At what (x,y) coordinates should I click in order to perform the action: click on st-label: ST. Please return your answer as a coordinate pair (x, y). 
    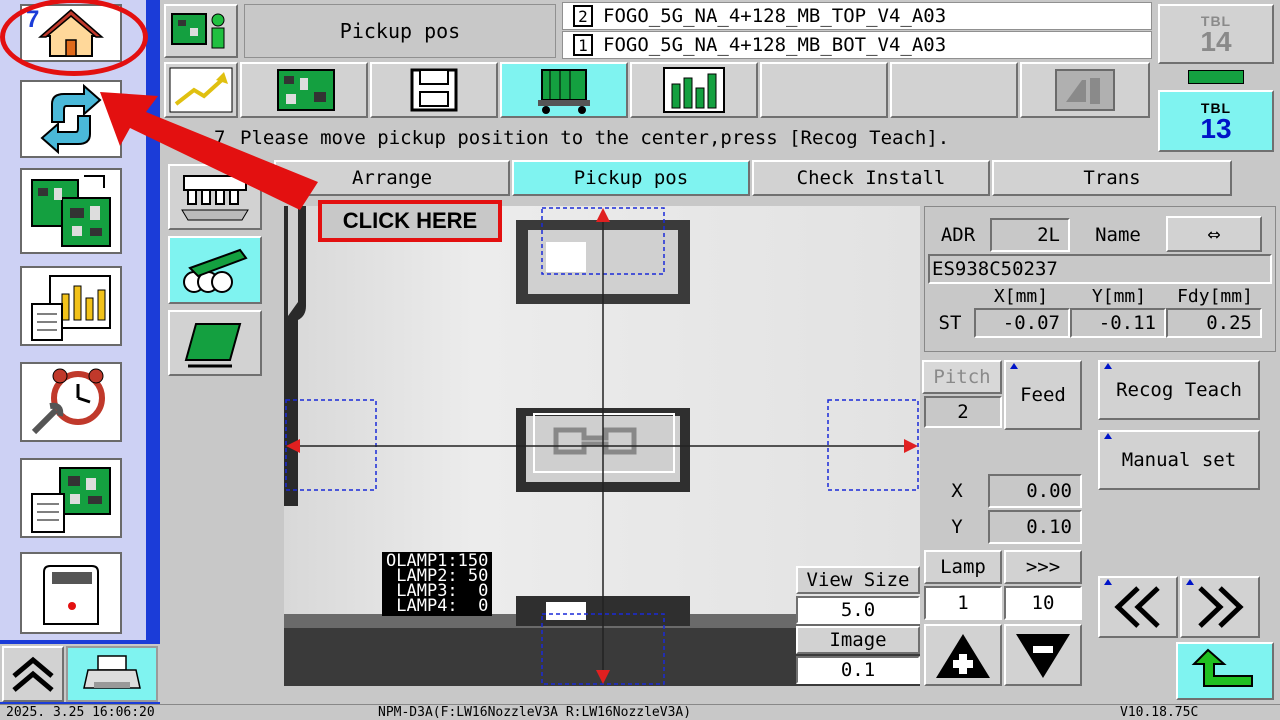
    Looking at the image, I should click on (950, 323).